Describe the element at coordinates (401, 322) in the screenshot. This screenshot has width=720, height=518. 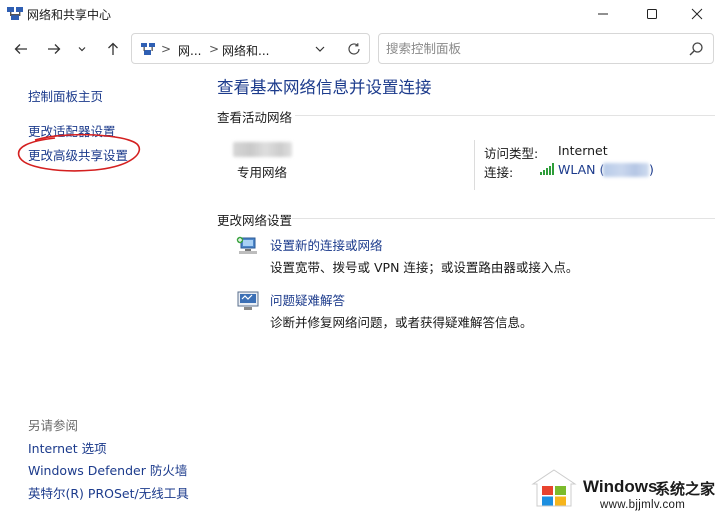
I see `task-desc-troubleshoot: 诊断并修复网络问题，或者获得疑难解答信息。` at that location.